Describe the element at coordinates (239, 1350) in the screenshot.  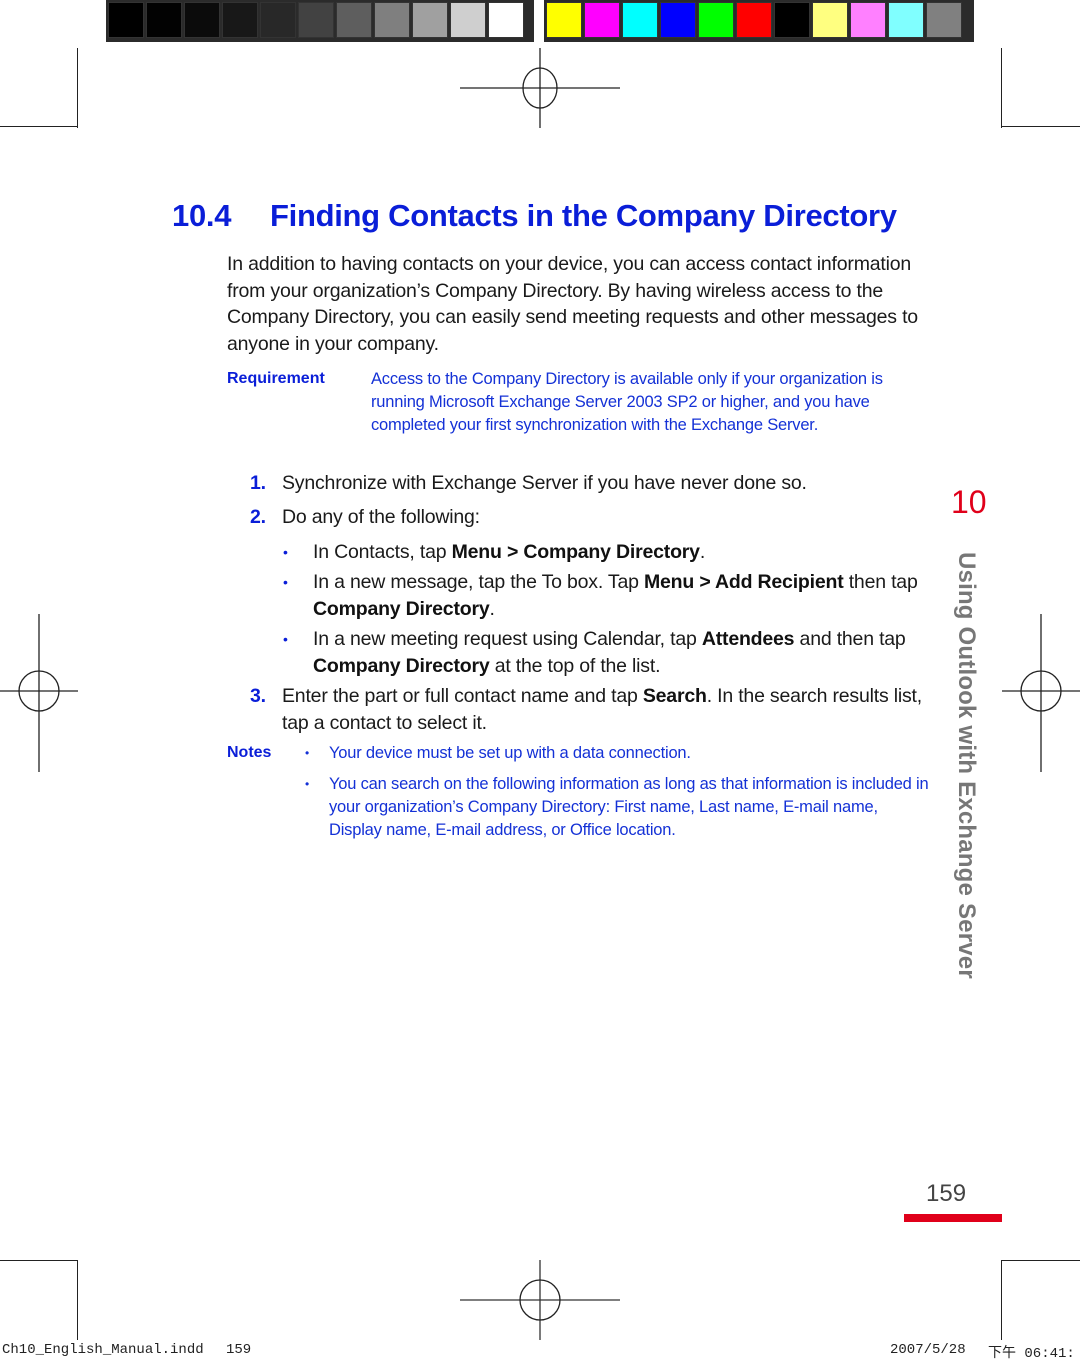
I see `slug-page: 159` at that location.